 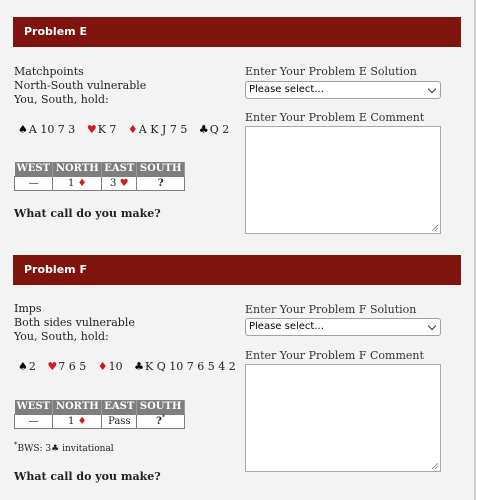 I want to click on problem-f-footnote: *BWS: 3♣ invitational, so click(x=64, y=448).